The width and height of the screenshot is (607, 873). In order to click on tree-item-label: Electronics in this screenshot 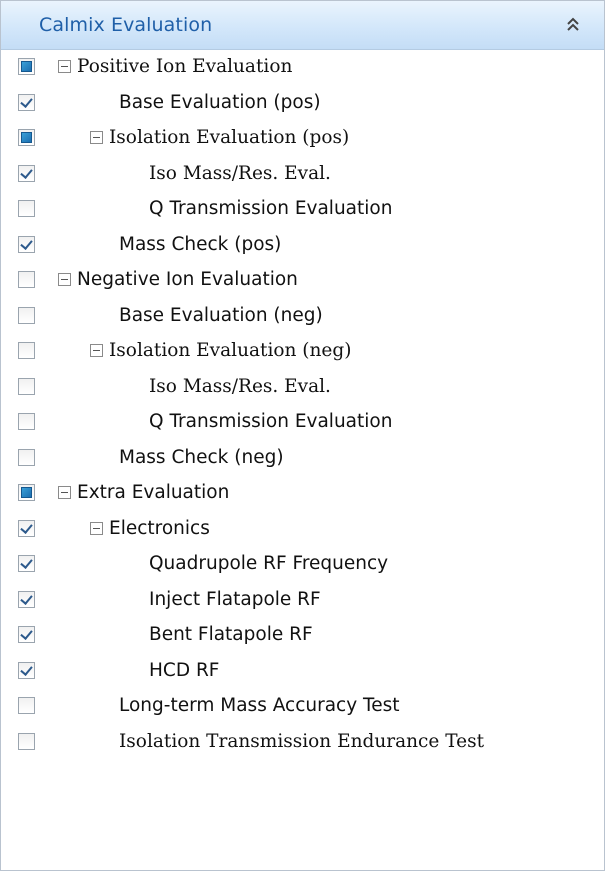, I will do `click(159, 528)`.